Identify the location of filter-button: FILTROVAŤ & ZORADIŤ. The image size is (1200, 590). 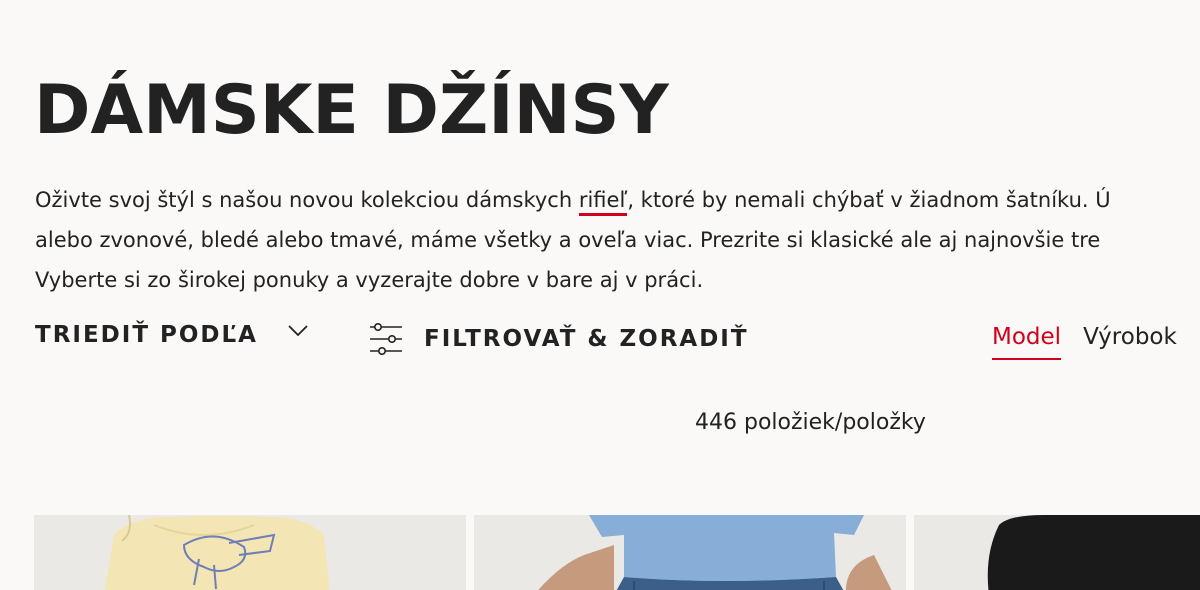
(558, 339).